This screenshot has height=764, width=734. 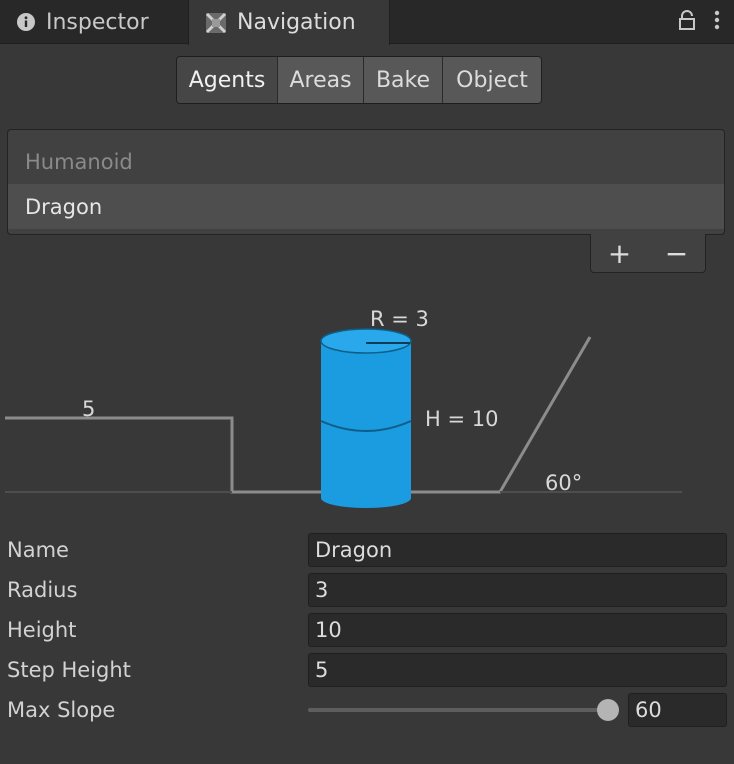 What do you see at coordinates (517, 670) in the screenshot?
I see `step-height-field: 5` at bounding box center [517, 670].